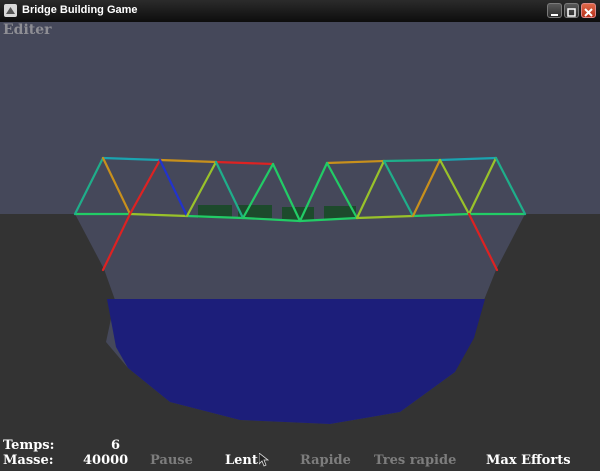 The height and width of the screenshot is (471, 600). What do you see at coordinates (27, 30) in the screenshot?
I see `edit-mode-label: Editer` at bounding box center [27, 30].